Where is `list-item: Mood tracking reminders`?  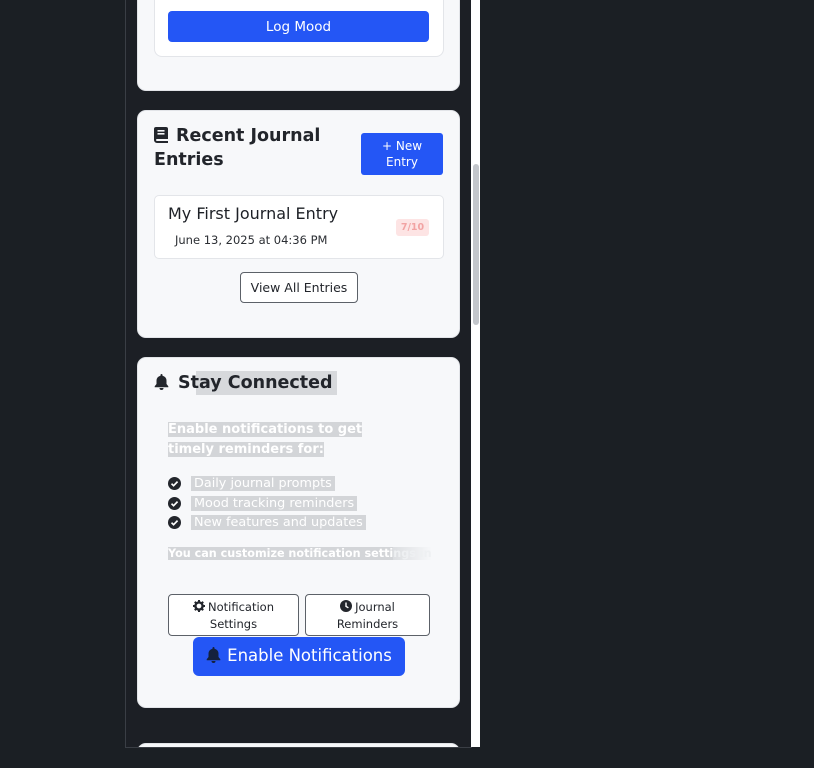
list-item: Mood tracking reminders is located at coordinates (298, 504).